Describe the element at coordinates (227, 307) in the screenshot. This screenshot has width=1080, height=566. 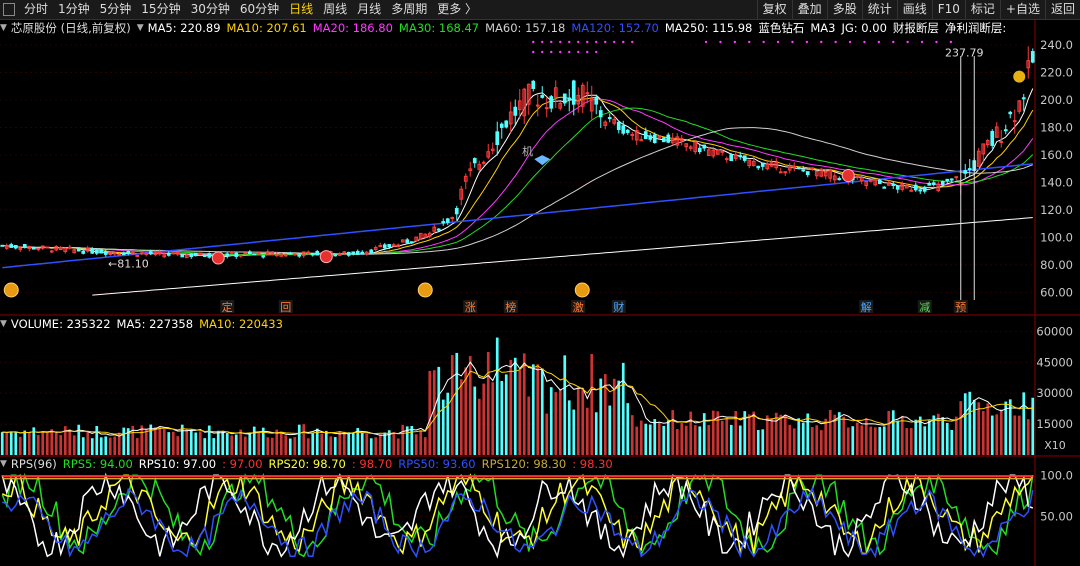
I see `event-label: 定` at that location.